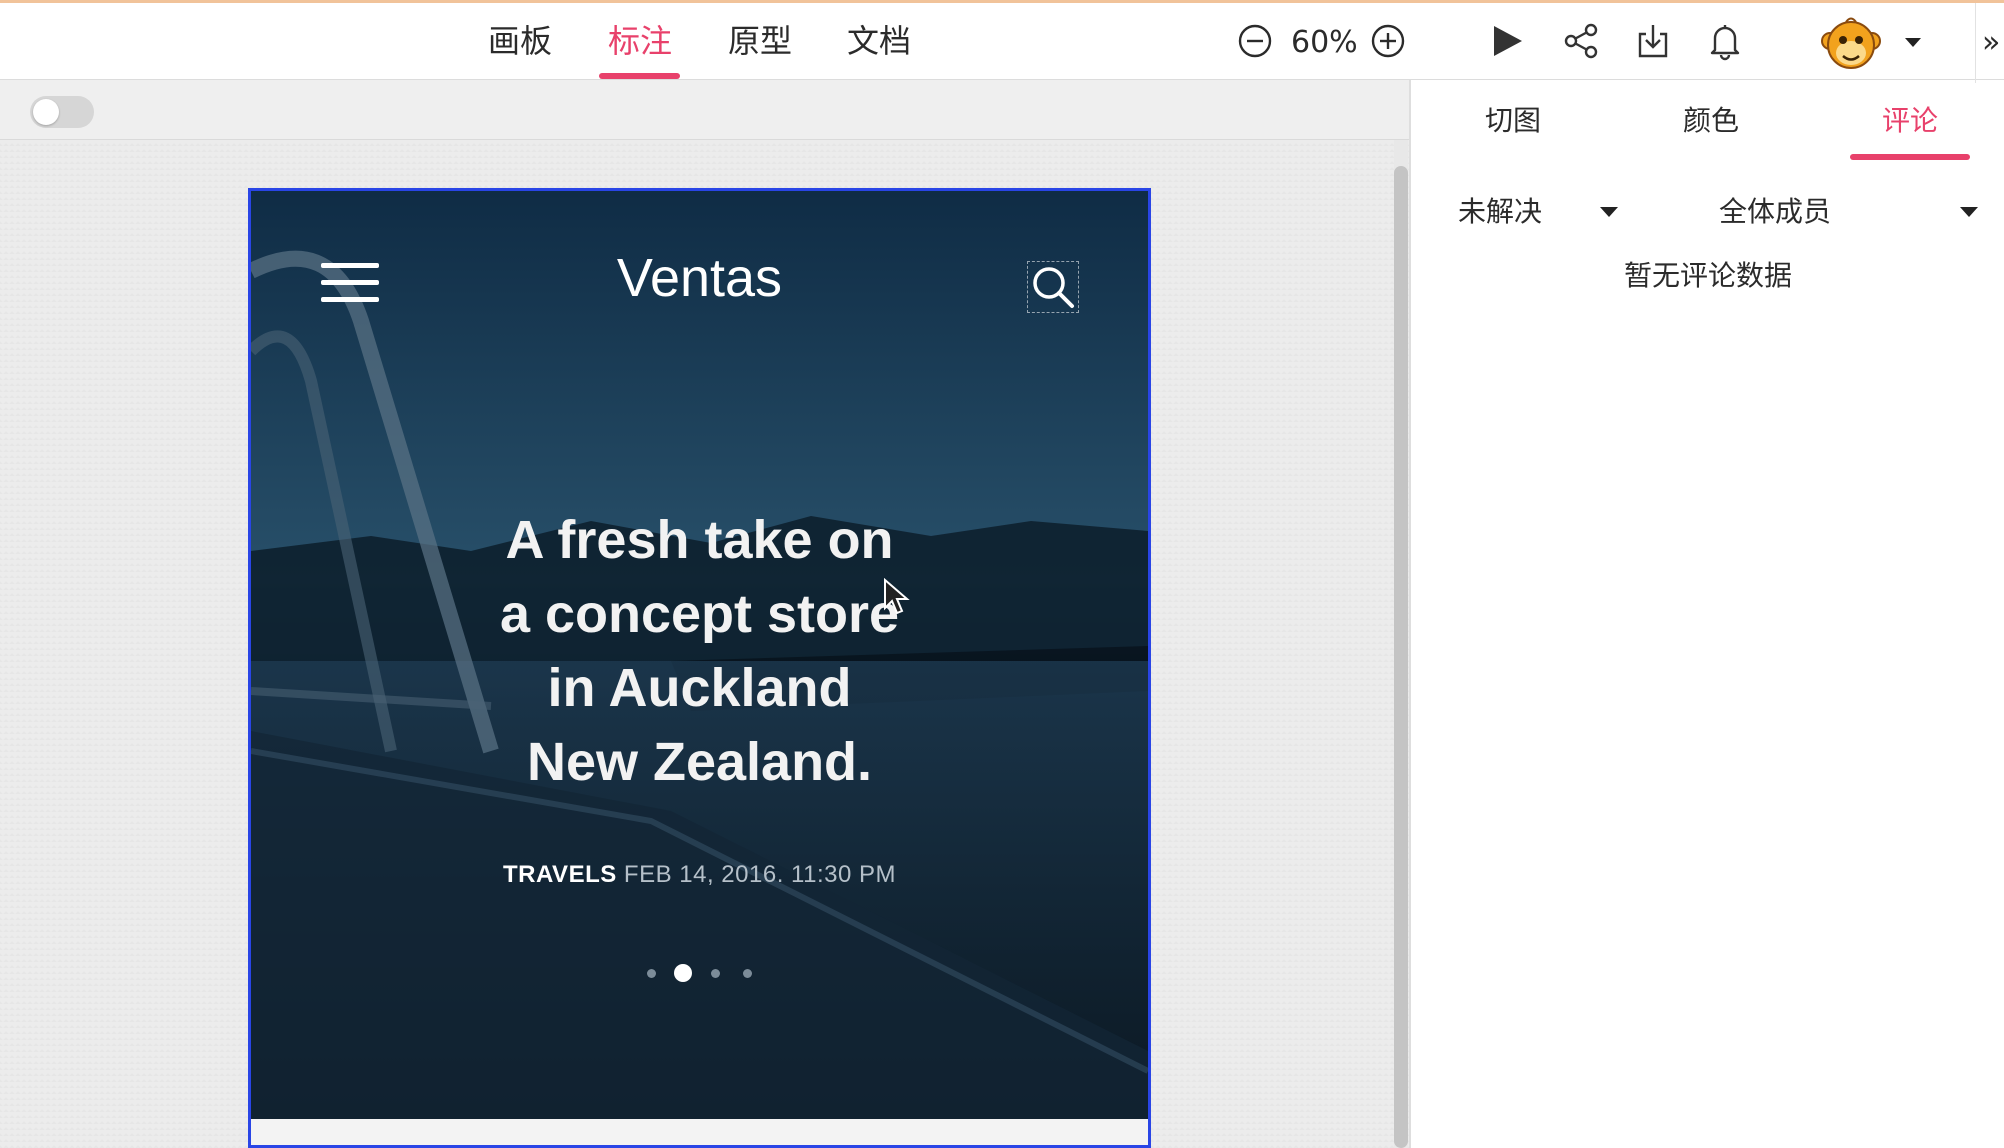  Describe the element at coordinates (699, 1132) in the screenshot. I see `next-section-strip` at that location.